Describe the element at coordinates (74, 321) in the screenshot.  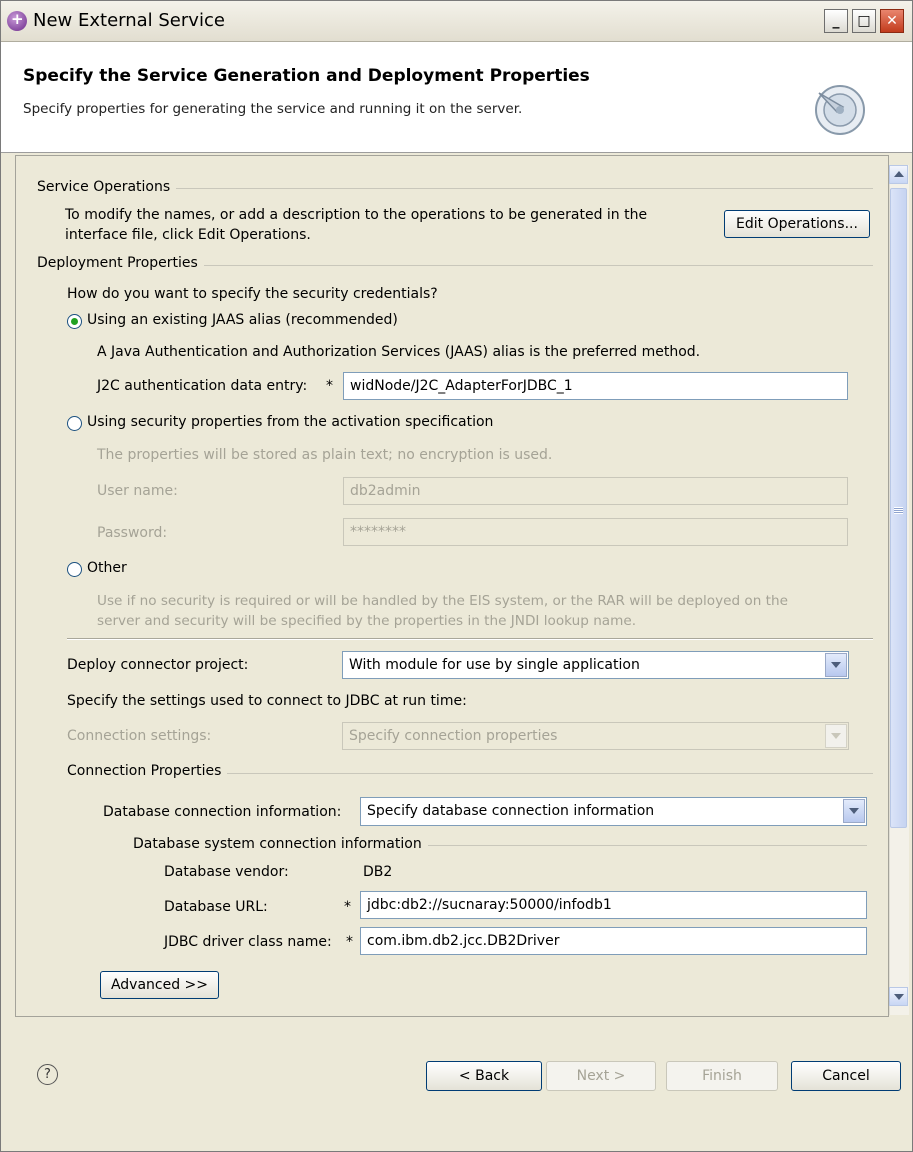
I see `jaas-alias-radio` at that location.